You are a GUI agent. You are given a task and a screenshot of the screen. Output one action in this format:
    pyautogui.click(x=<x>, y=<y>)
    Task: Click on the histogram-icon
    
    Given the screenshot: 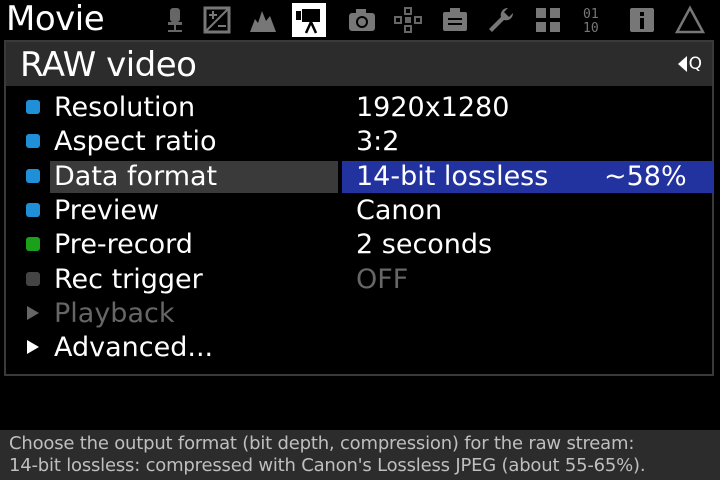 What is the action you would take?
    pyautogui.click(x=263, y=21)
    